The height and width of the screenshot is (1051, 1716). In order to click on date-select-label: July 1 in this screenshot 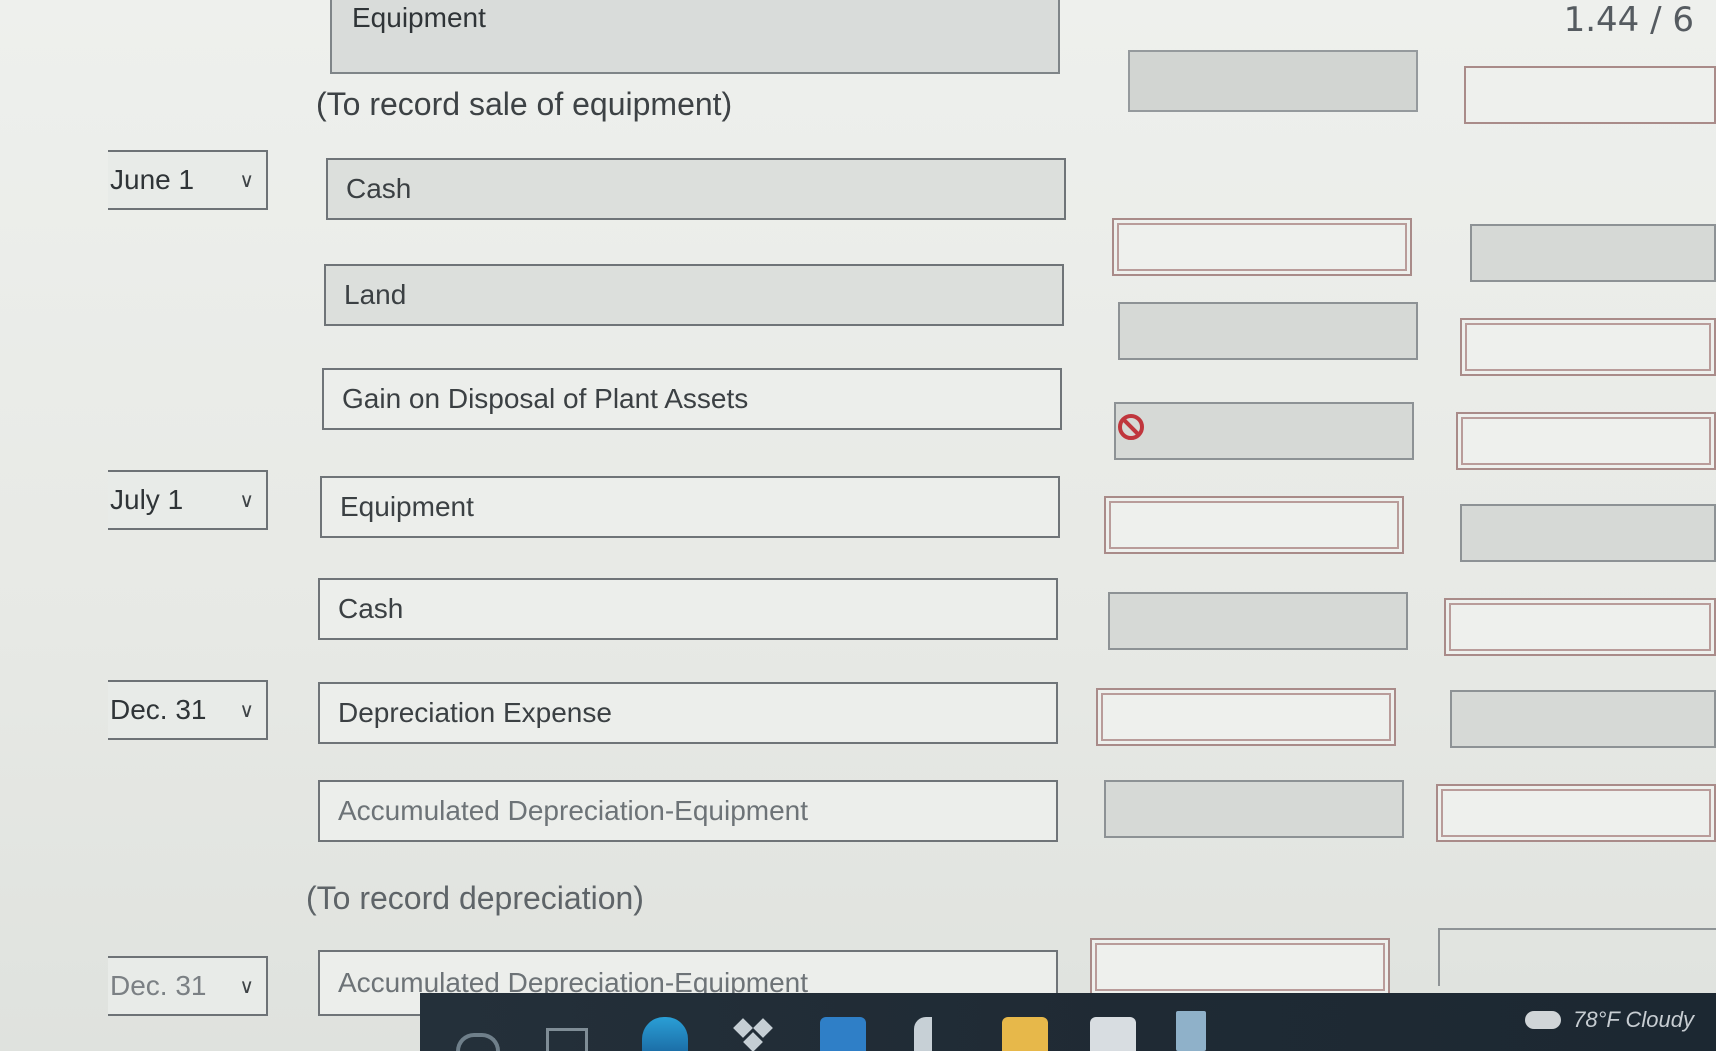, I will do `click(147, 499)`.